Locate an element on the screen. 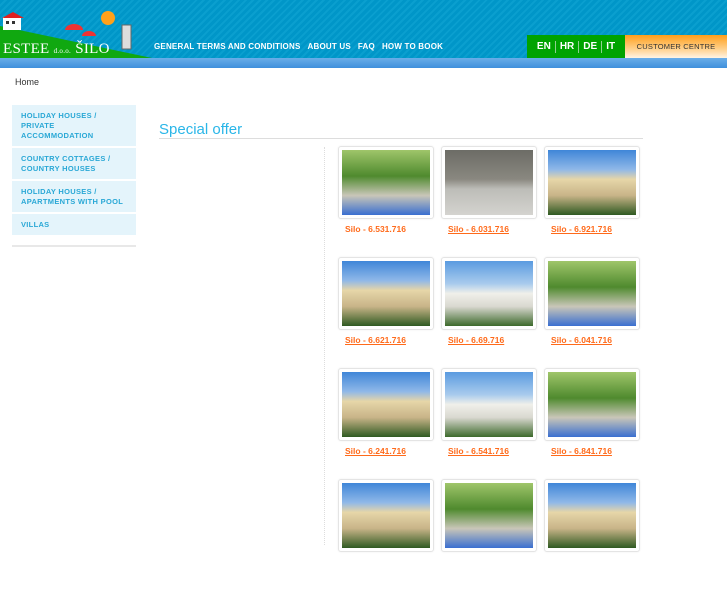  listing-link: Silo - 6.041.716 is located at coordinates (595, 340).